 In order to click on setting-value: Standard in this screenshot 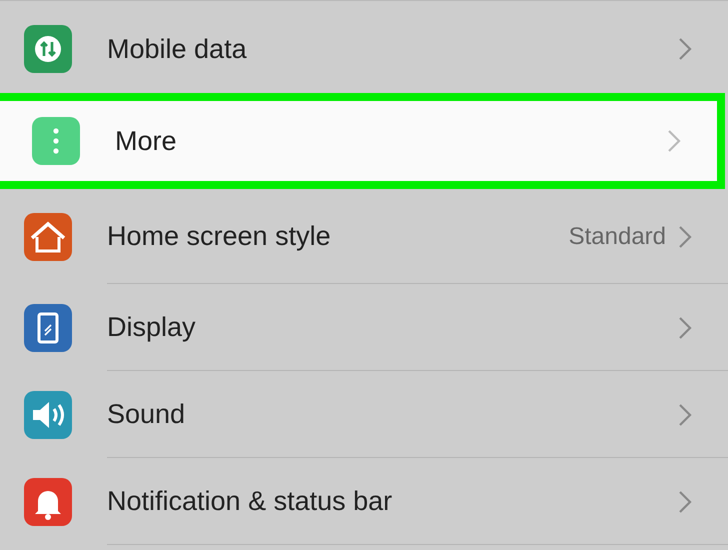, I will do `click(617, 237)`.